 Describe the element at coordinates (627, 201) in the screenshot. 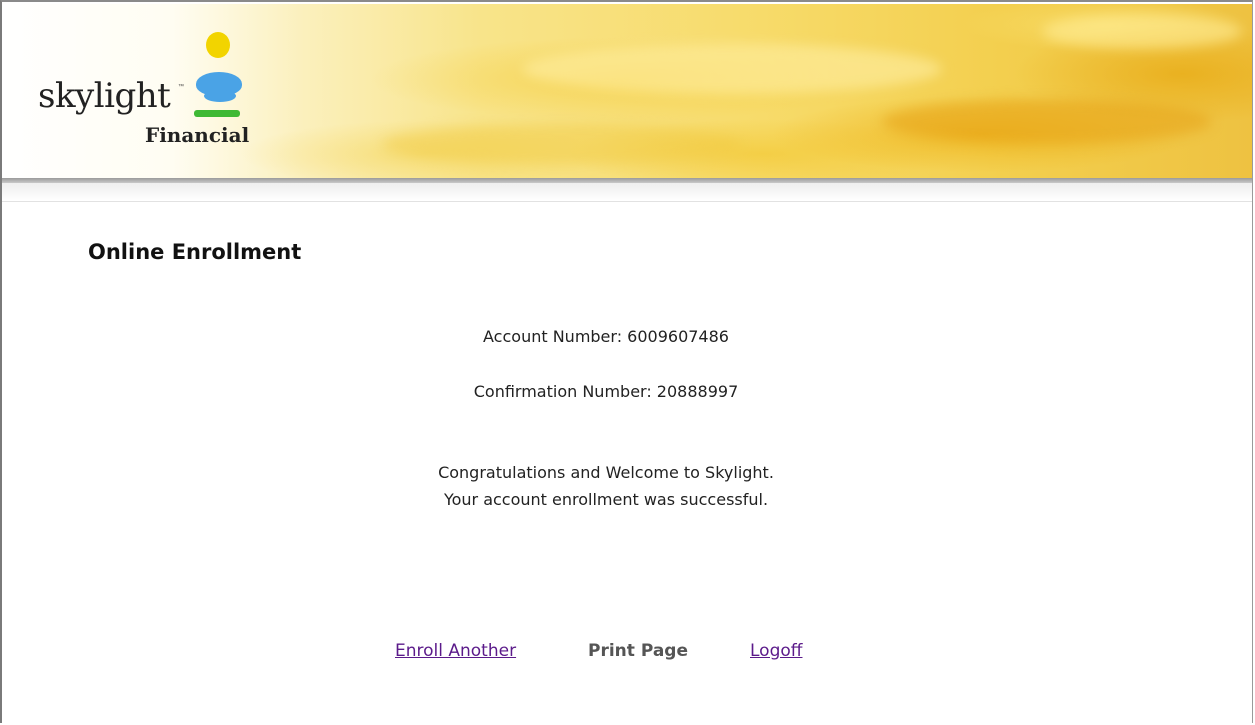

I see `header-divider` at that location.